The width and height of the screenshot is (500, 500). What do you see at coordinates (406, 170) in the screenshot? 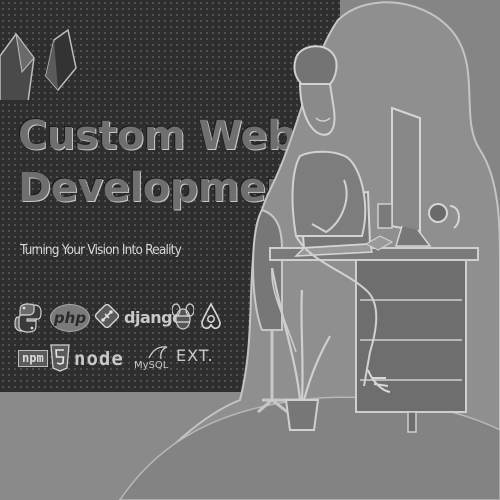
I see `desktop-monitor` at bounding box center [406, 170].